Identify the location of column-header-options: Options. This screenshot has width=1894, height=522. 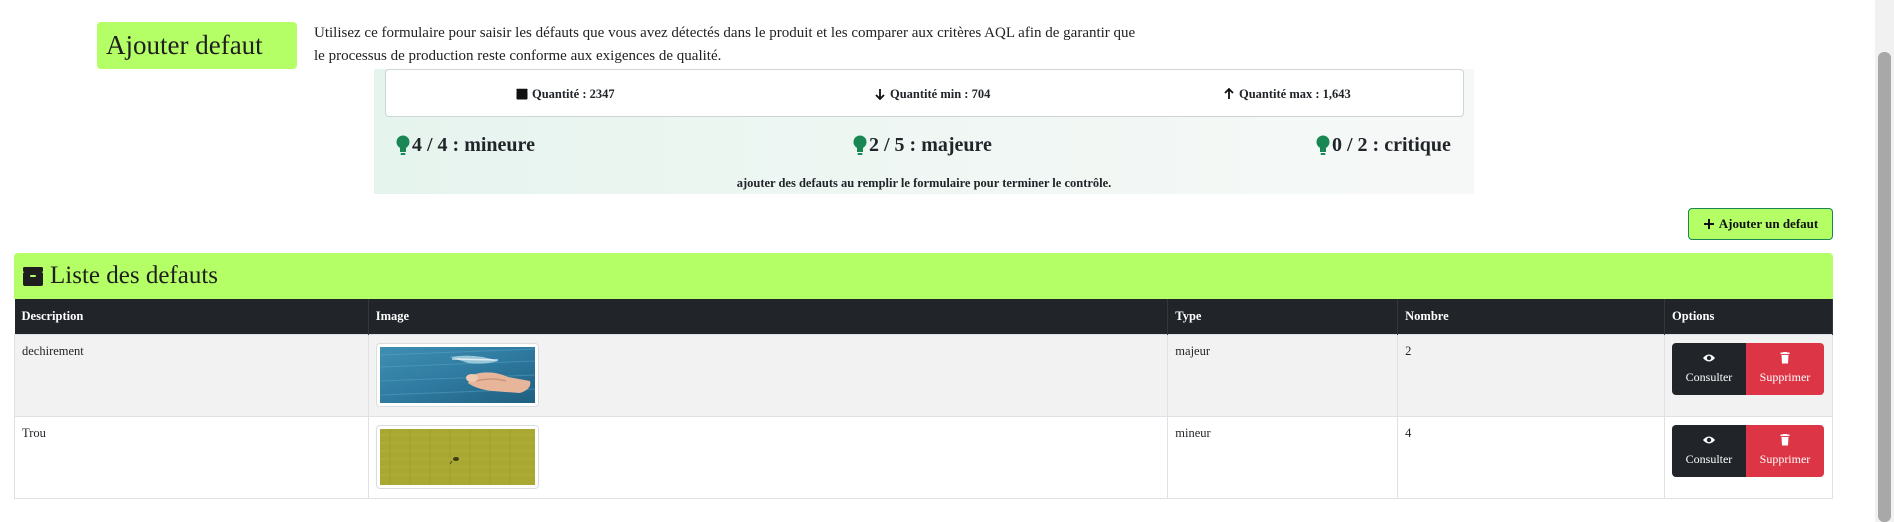
(1749, 316).